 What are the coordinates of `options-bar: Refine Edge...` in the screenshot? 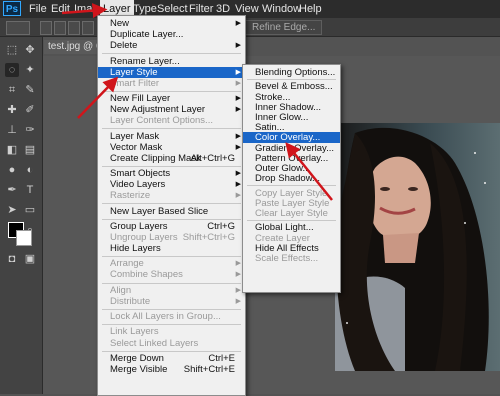 It's located at (250, 27).